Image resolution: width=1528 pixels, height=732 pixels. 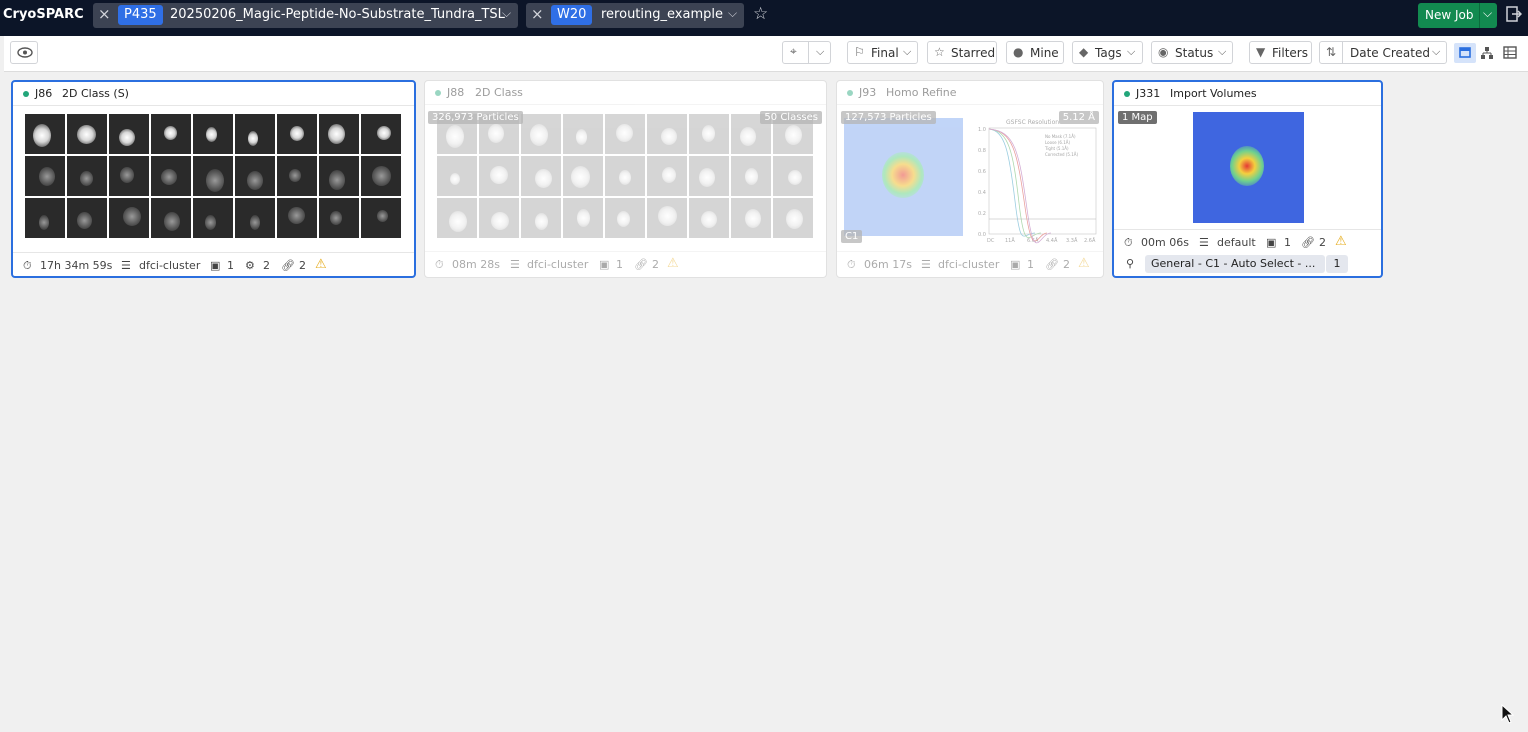 I want to click on fsc-legend-item: Loose (6.1Å), so click(x=1058, y=142).